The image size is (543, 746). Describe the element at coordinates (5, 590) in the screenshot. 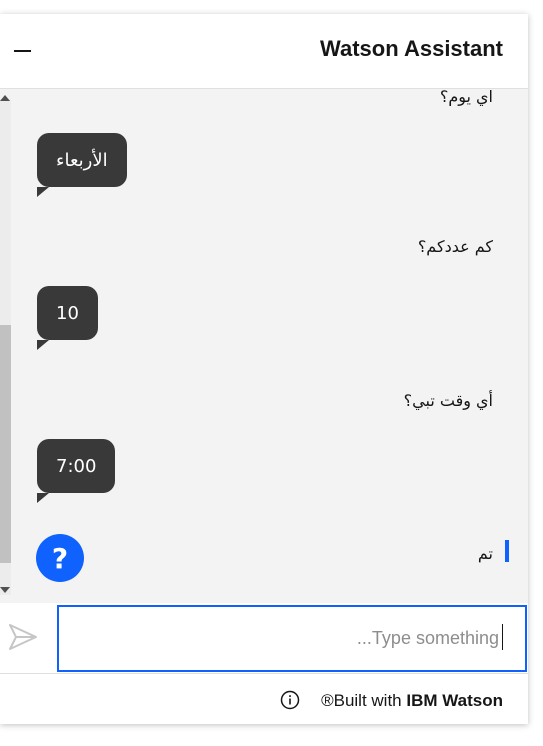

I see `scroll-down-arrow-icon` at that location.